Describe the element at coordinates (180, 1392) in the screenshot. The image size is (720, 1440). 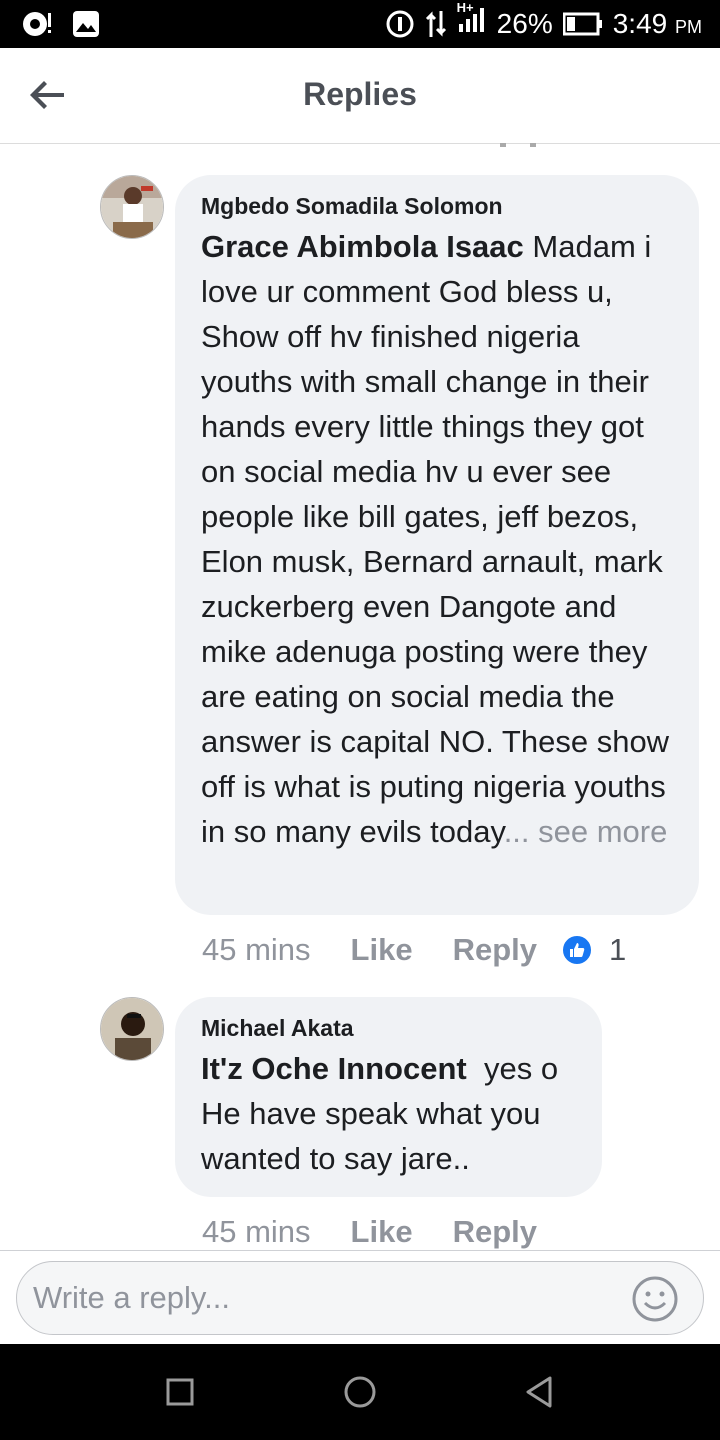
I see `recent-apps-icon` at that location.